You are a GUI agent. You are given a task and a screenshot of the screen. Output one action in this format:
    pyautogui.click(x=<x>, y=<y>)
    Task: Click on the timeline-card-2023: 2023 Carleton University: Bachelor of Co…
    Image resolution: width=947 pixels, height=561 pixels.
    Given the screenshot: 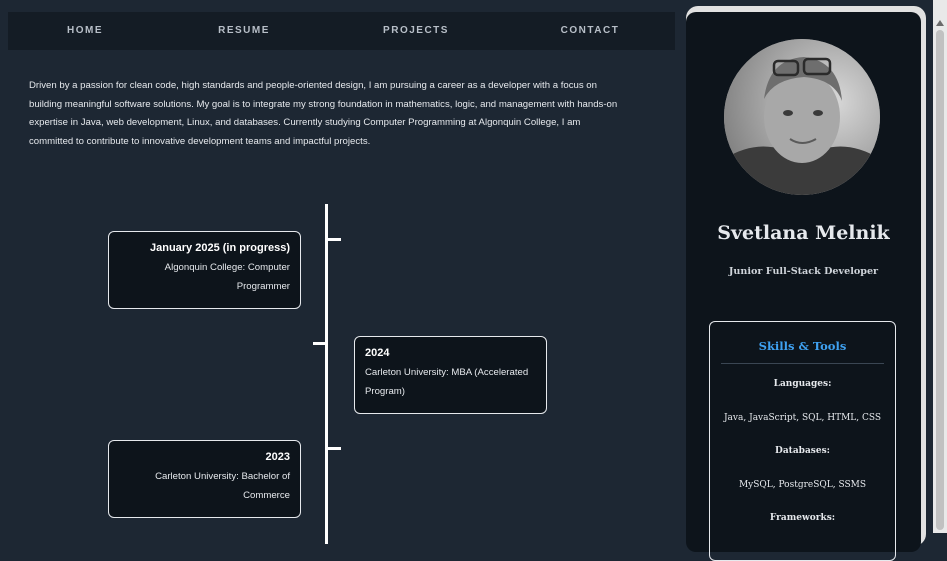 What is the action you would take?
    pyautogui.click(x=204, y=479)
    